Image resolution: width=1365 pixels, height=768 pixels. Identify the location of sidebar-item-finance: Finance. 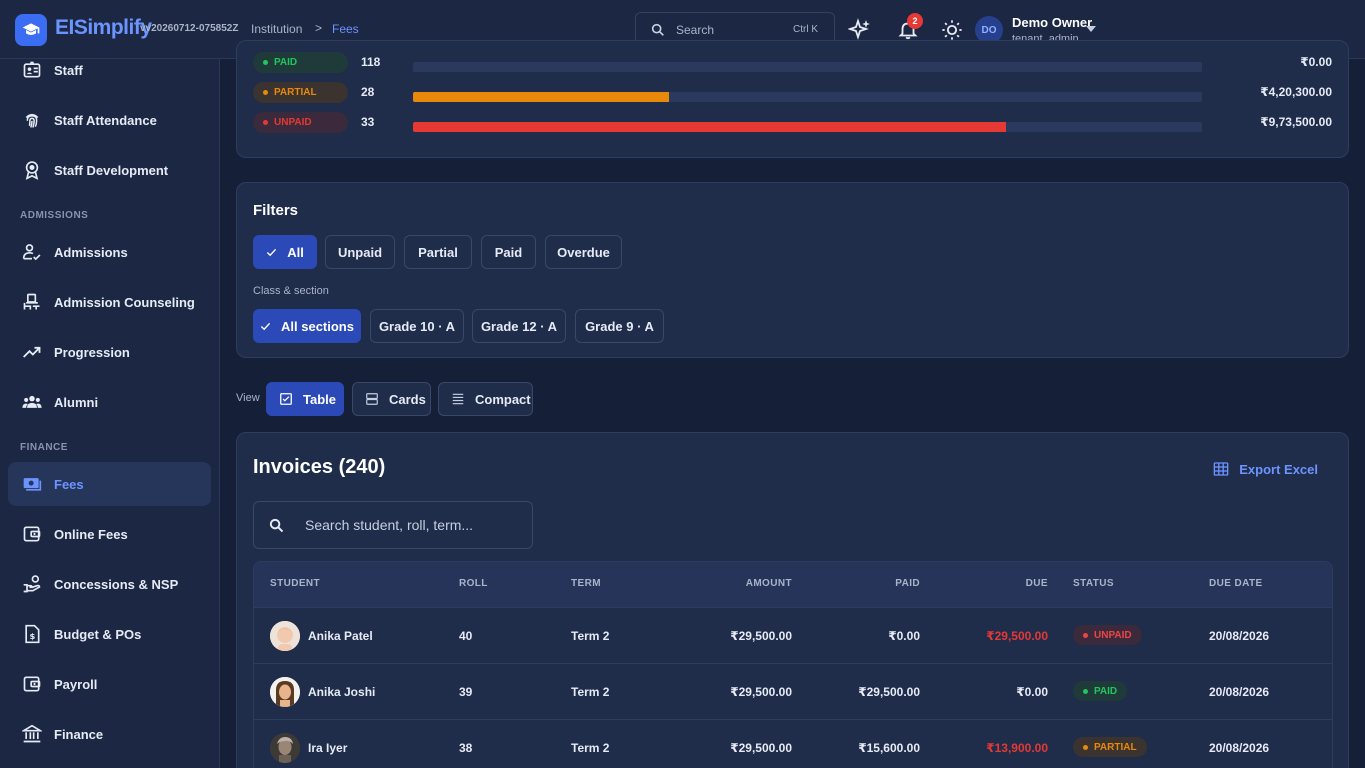
(109, 734).